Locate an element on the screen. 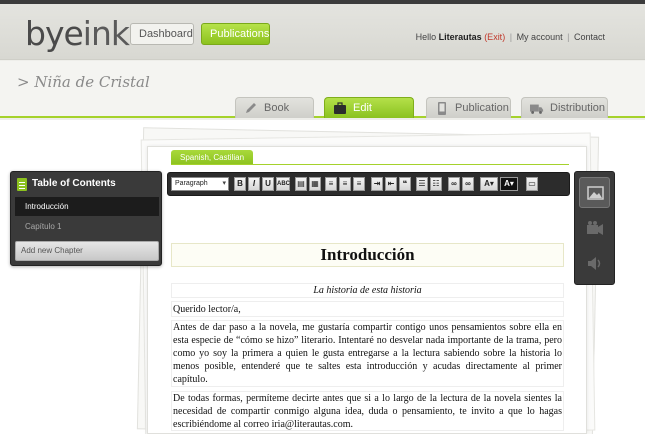  highlight-color-button: A▾ is located at coordinates (509, 184).